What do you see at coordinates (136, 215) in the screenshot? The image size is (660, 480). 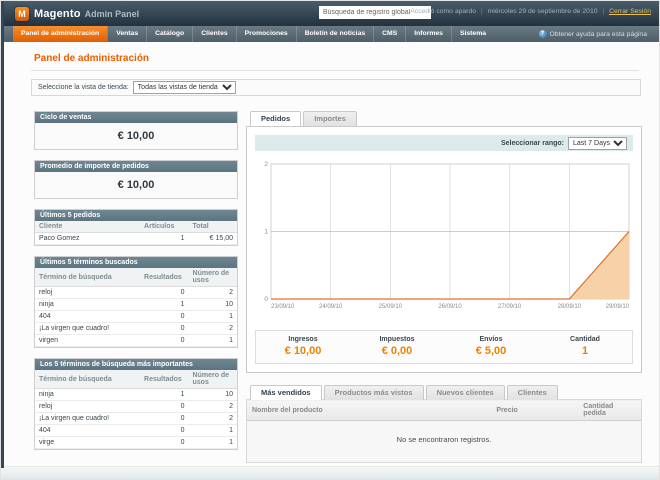 I see `last-orders-title: Últimos 5 pedidos` at bounding box center [136, 215].